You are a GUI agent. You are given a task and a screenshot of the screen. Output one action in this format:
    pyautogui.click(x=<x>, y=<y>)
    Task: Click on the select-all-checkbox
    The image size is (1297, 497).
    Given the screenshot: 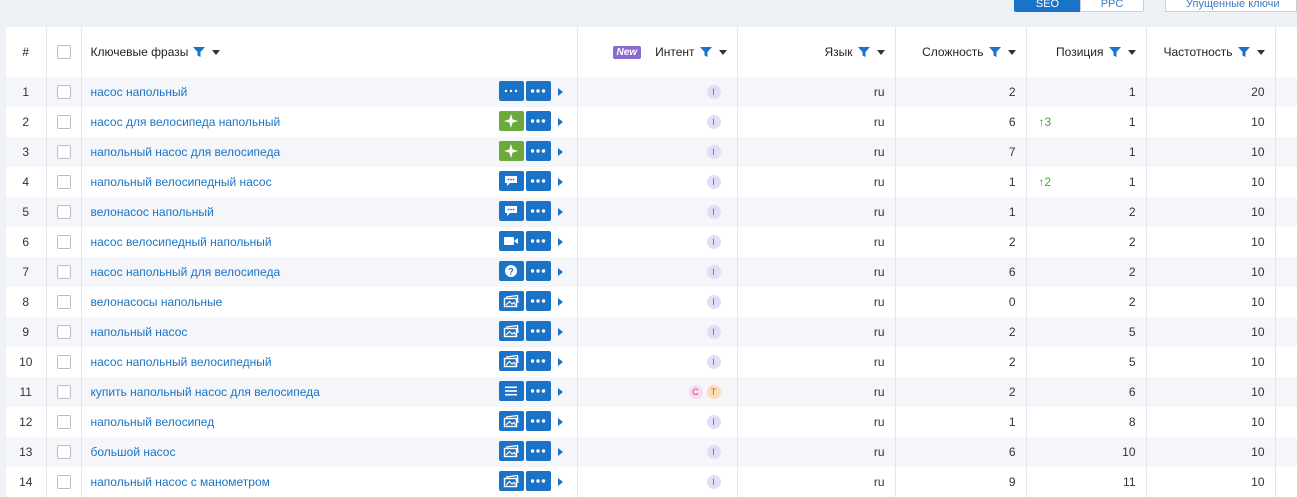 What is the action you would take?
    pyautogui.click(x=63, y=52)
    